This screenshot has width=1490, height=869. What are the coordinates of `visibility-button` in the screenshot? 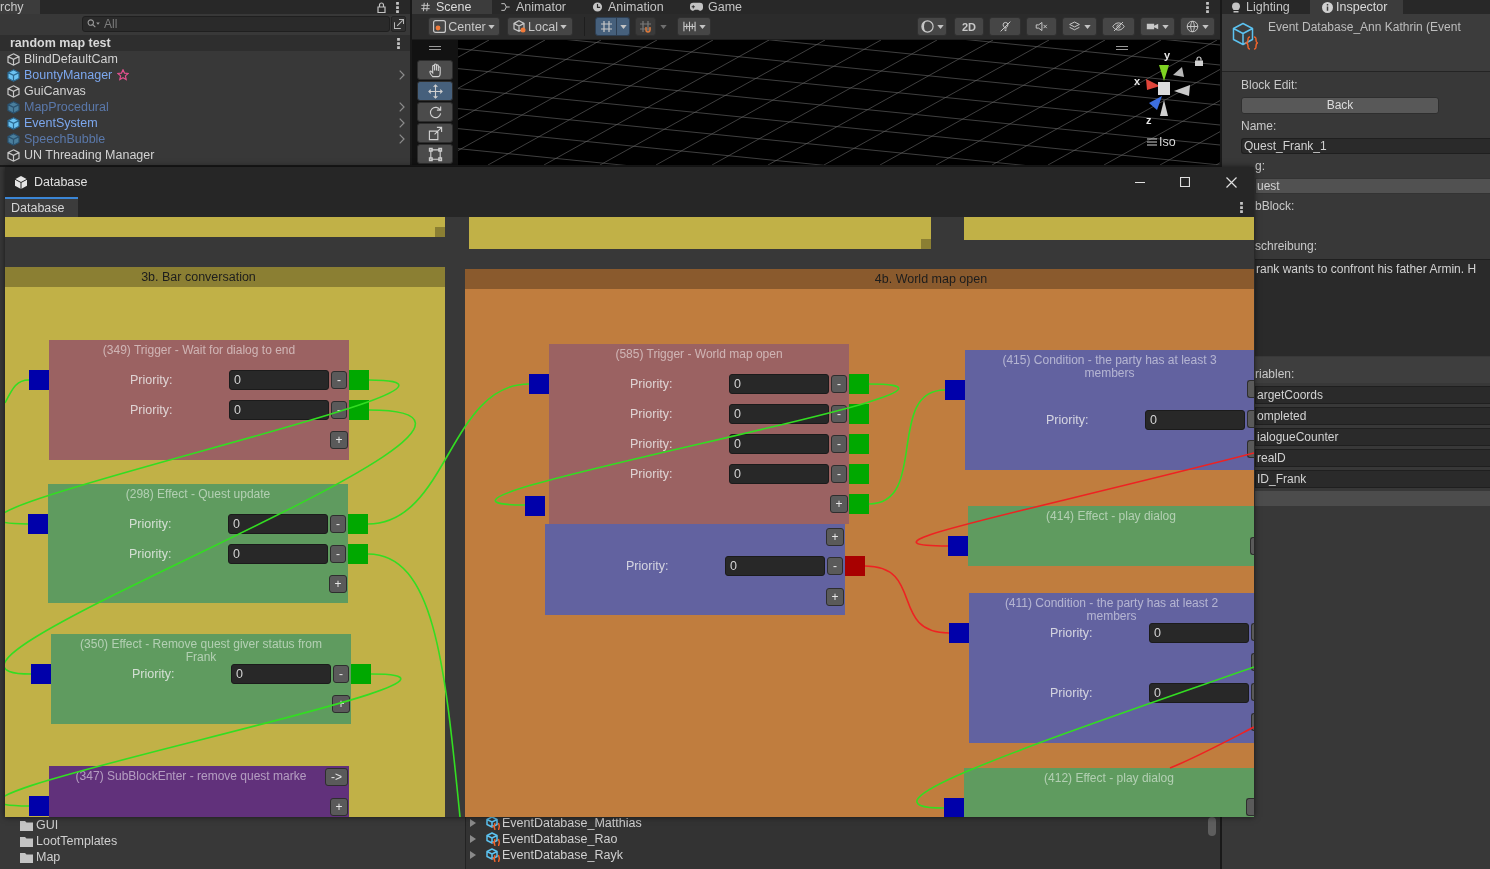 It's located at (1118, 26).